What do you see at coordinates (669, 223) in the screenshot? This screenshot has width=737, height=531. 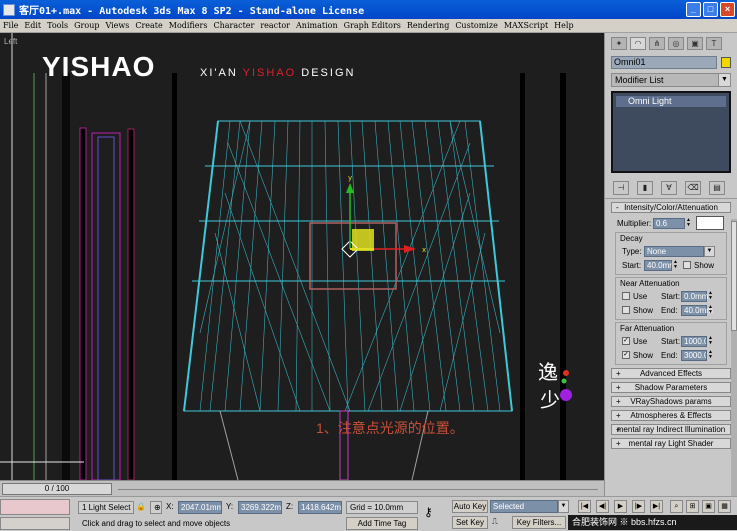 I see `multiplier-field: 0.6` at bounding box center [669, 223].